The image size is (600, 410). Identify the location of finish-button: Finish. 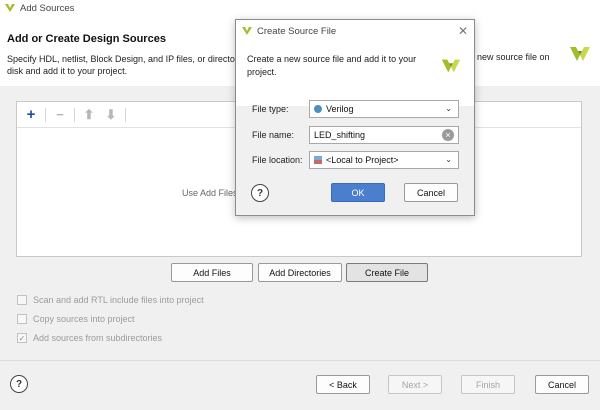
(488, 384).